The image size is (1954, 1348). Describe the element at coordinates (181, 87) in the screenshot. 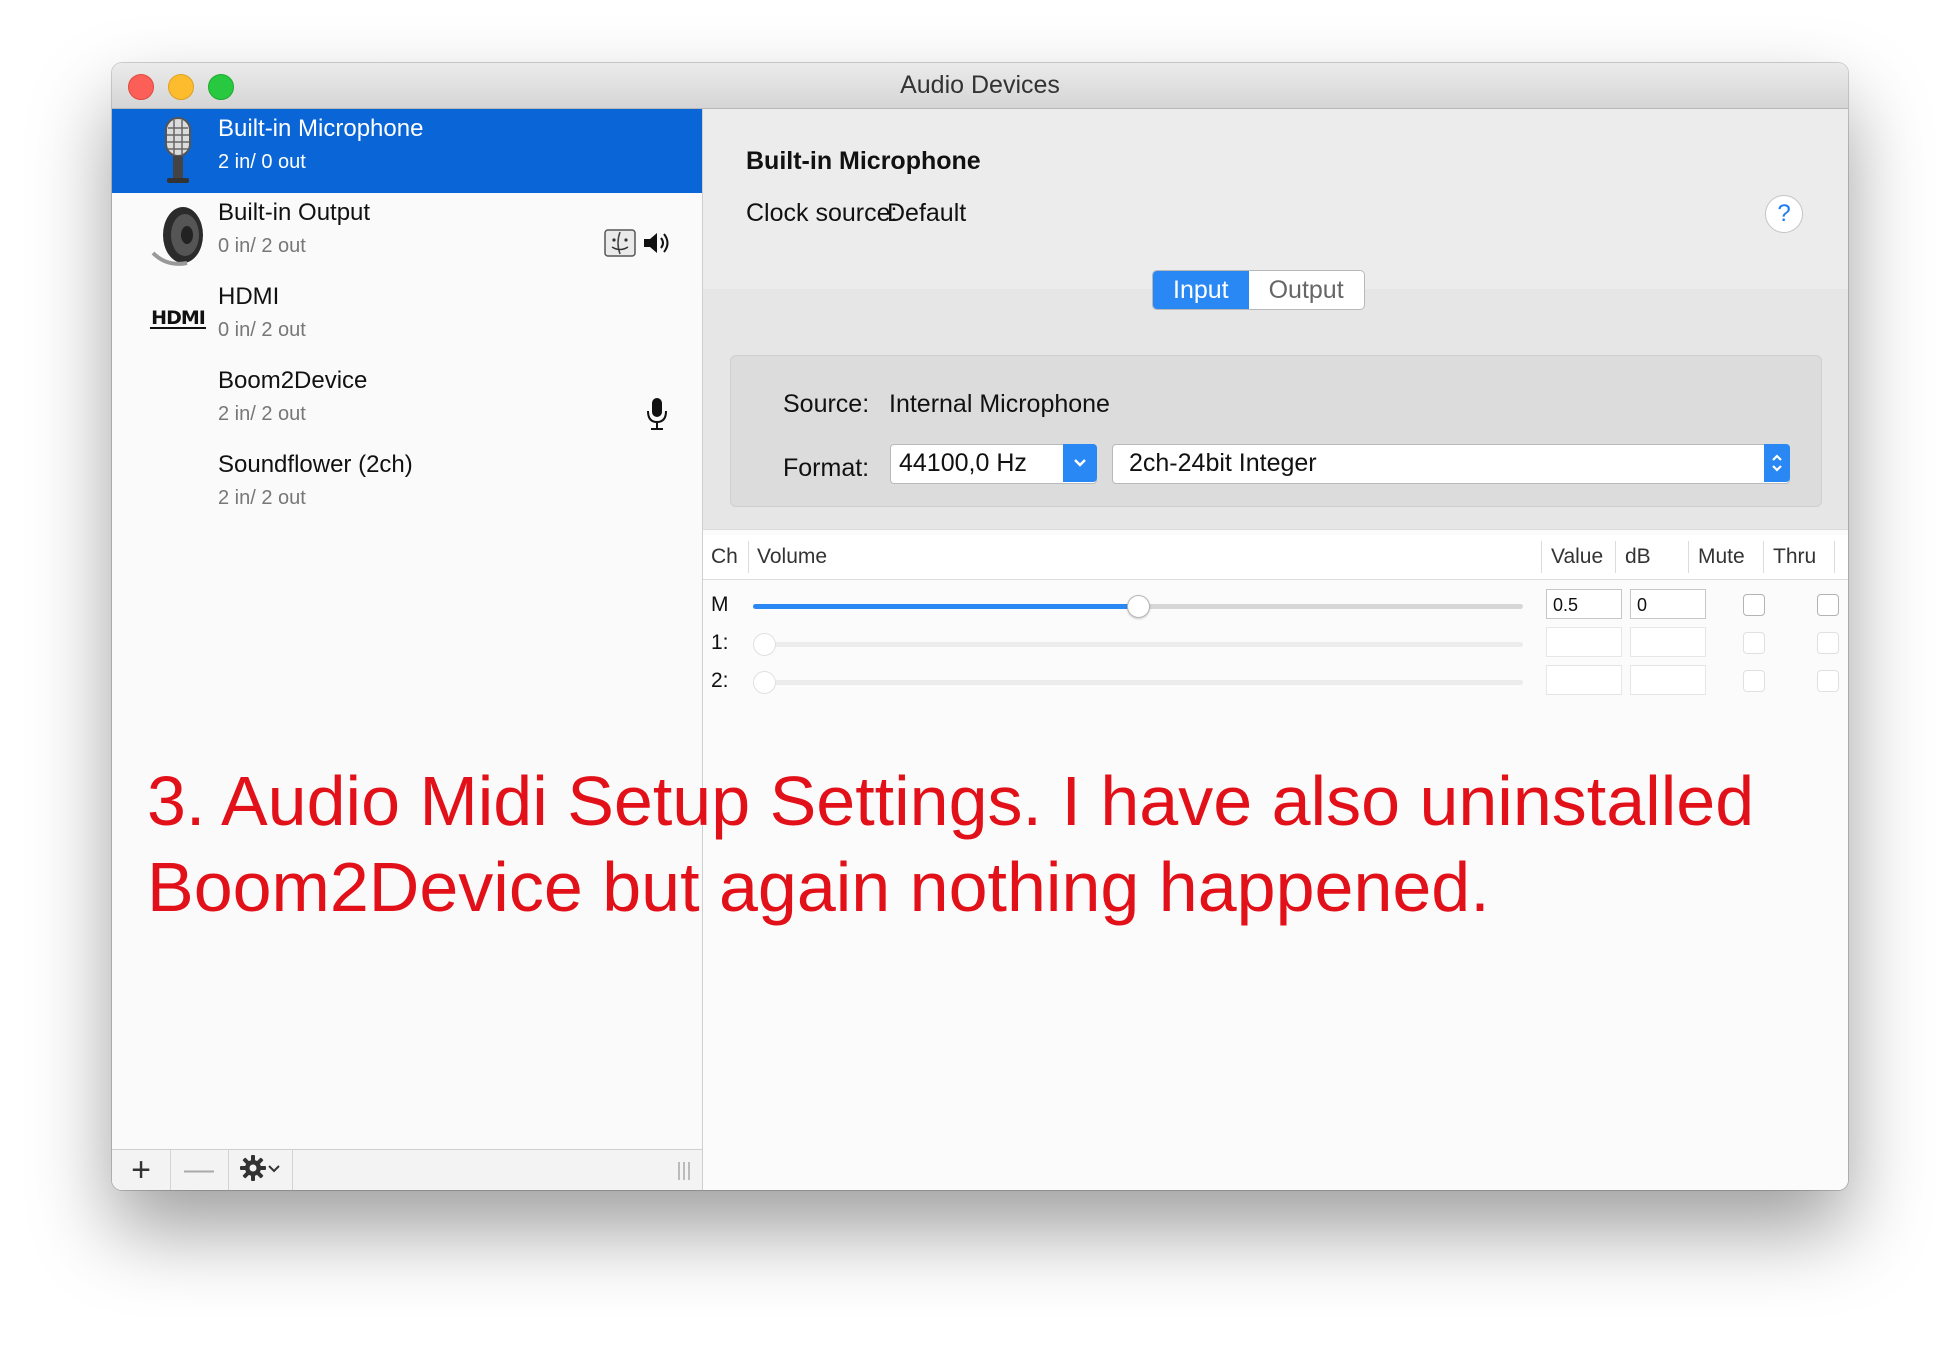

I see `minimize-button` at that location.